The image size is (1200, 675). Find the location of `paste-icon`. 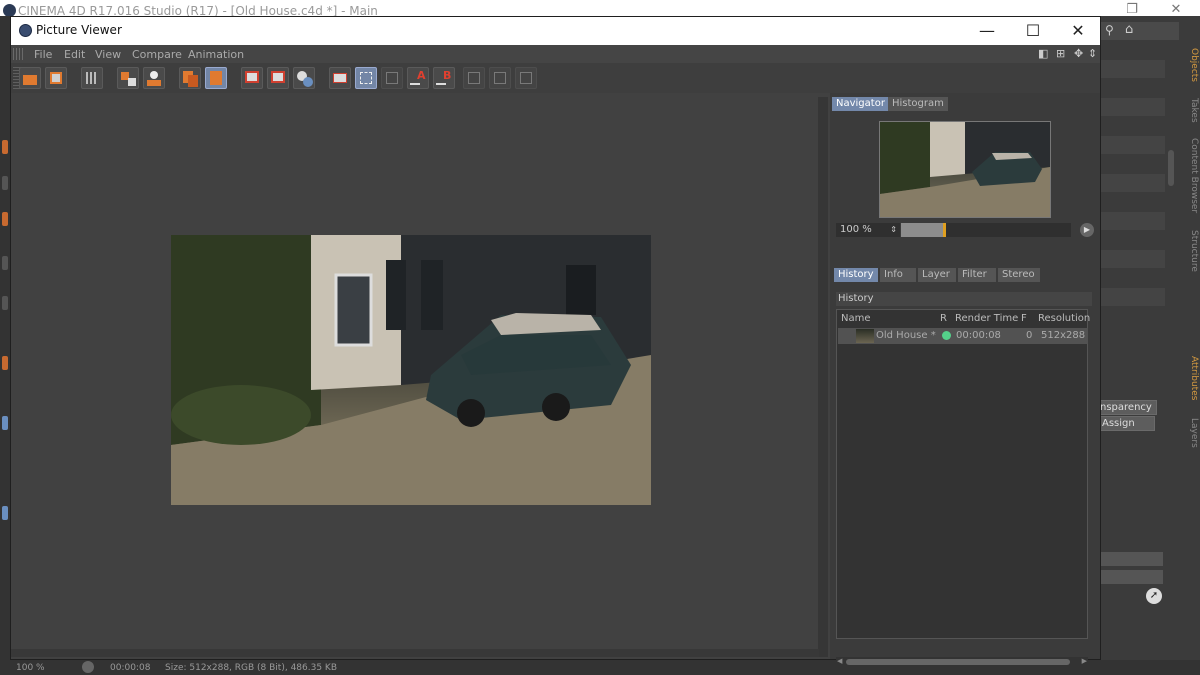

paste-icon is located at coordinates (216, 78).